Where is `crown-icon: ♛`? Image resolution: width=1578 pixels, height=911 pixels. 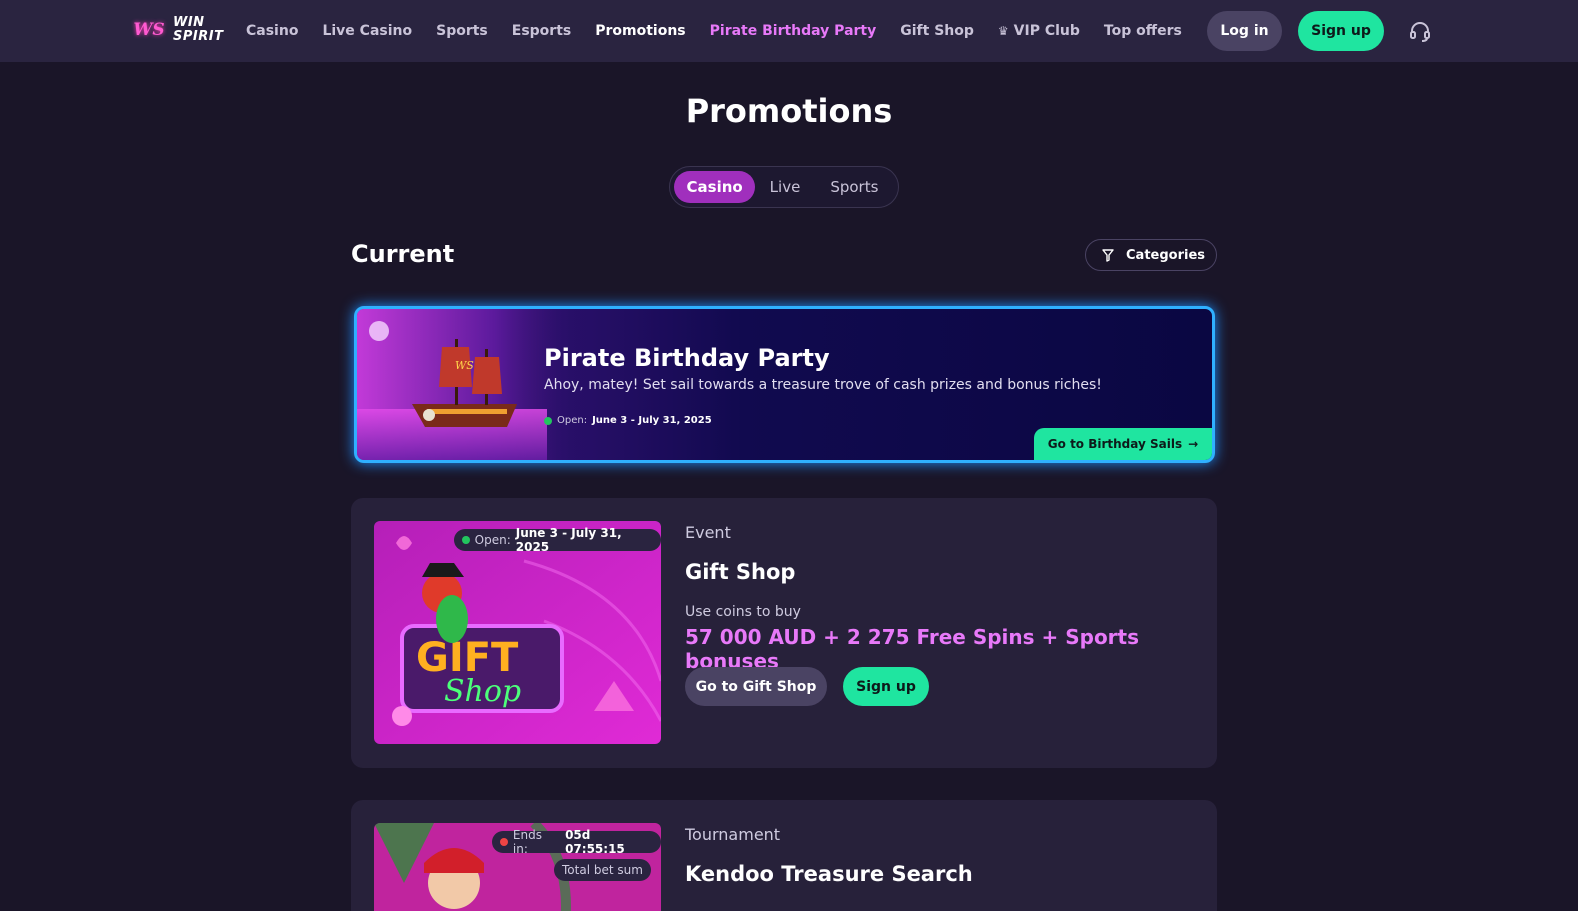
crown-icon: ♛ is located at coordinates (1003, 31).